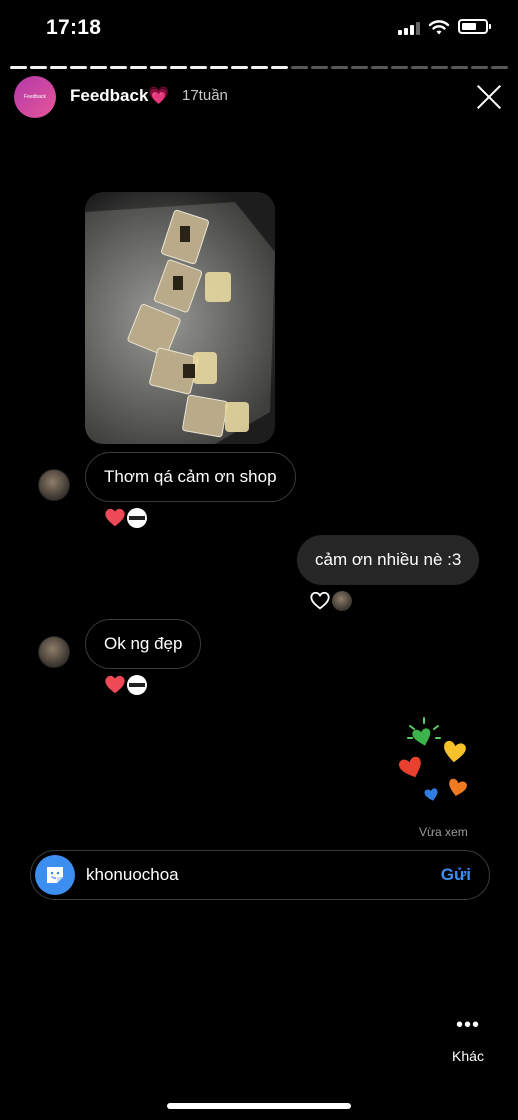 This screenshot has height=1120, width=518. Describe the element at coordinates (259, 98) in the screenshot. I see `story-header: Feedback Feedback💗 17tuần` at that location.